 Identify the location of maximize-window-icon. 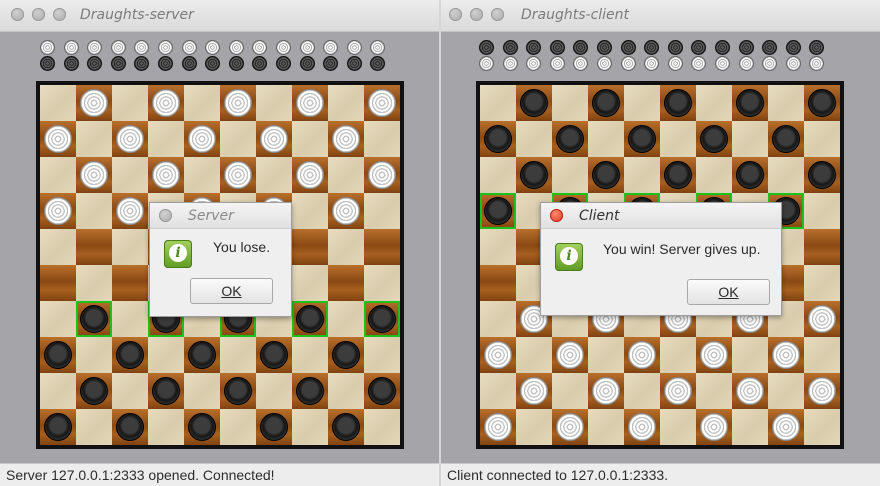
(497, 14).